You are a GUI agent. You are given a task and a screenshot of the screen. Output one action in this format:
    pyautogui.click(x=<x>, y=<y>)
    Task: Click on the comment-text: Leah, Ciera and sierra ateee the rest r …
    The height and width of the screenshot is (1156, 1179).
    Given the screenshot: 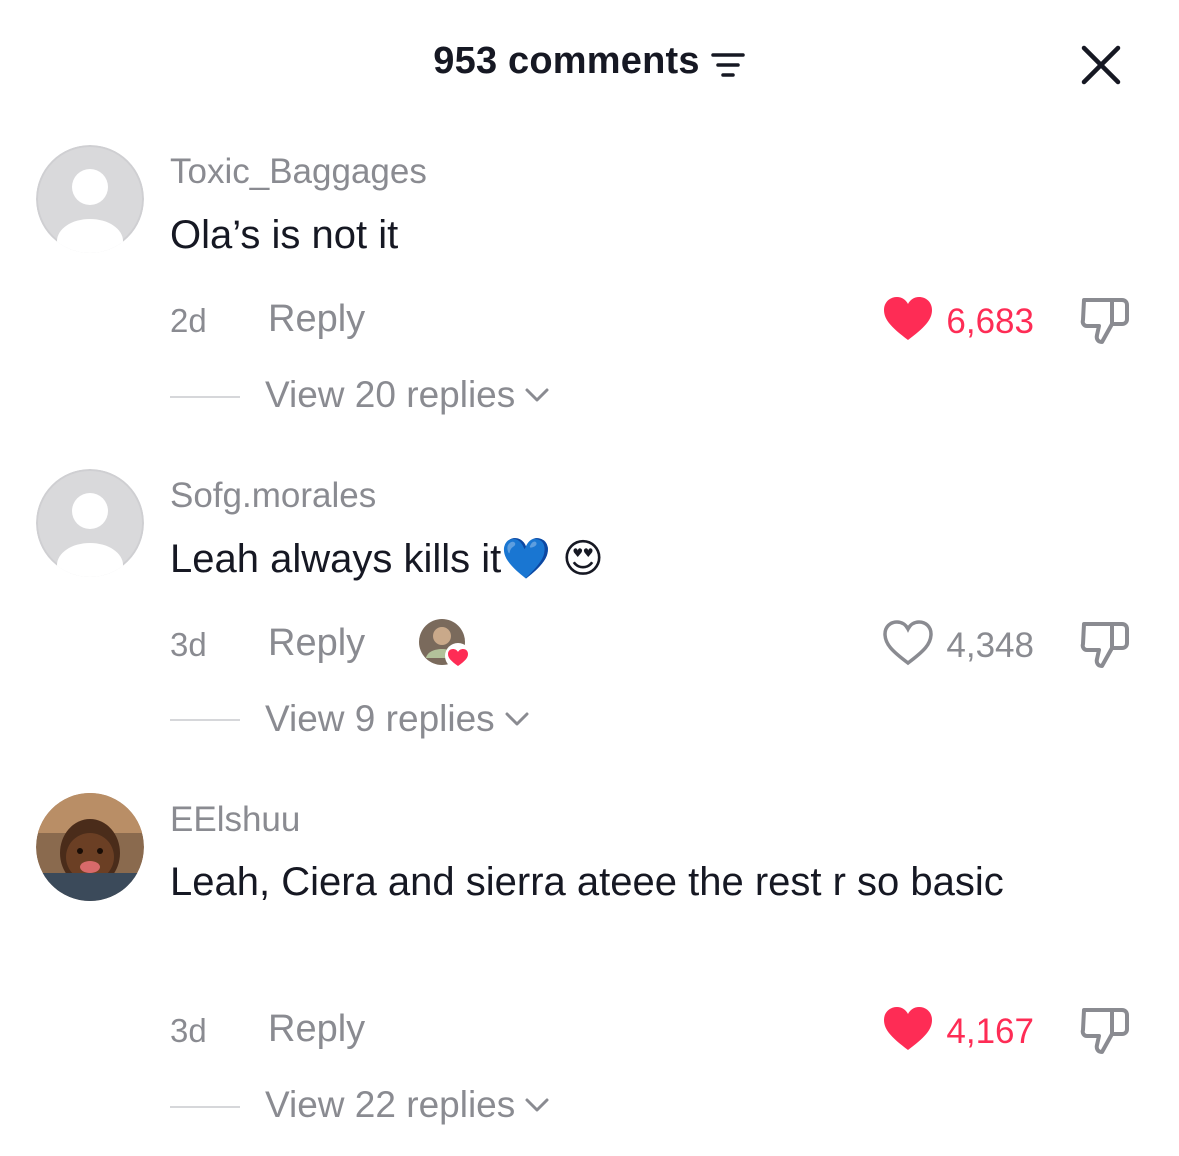 What is the action you would take?
    pyautogui.click(x=587, y=882)
    